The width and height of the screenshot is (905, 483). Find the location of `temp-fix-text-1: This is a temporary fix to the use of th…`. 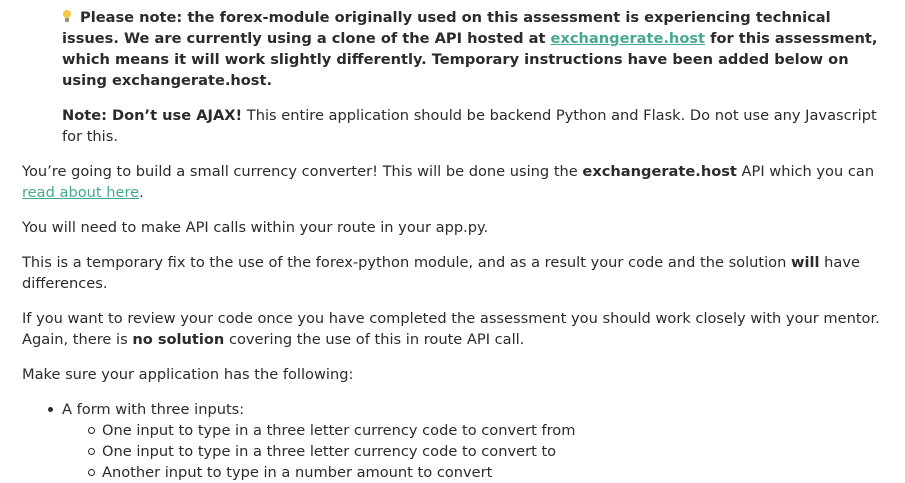

temp-fix-text-1: This is a temporary fix to the use of th… is located at coordinates (406, 262).